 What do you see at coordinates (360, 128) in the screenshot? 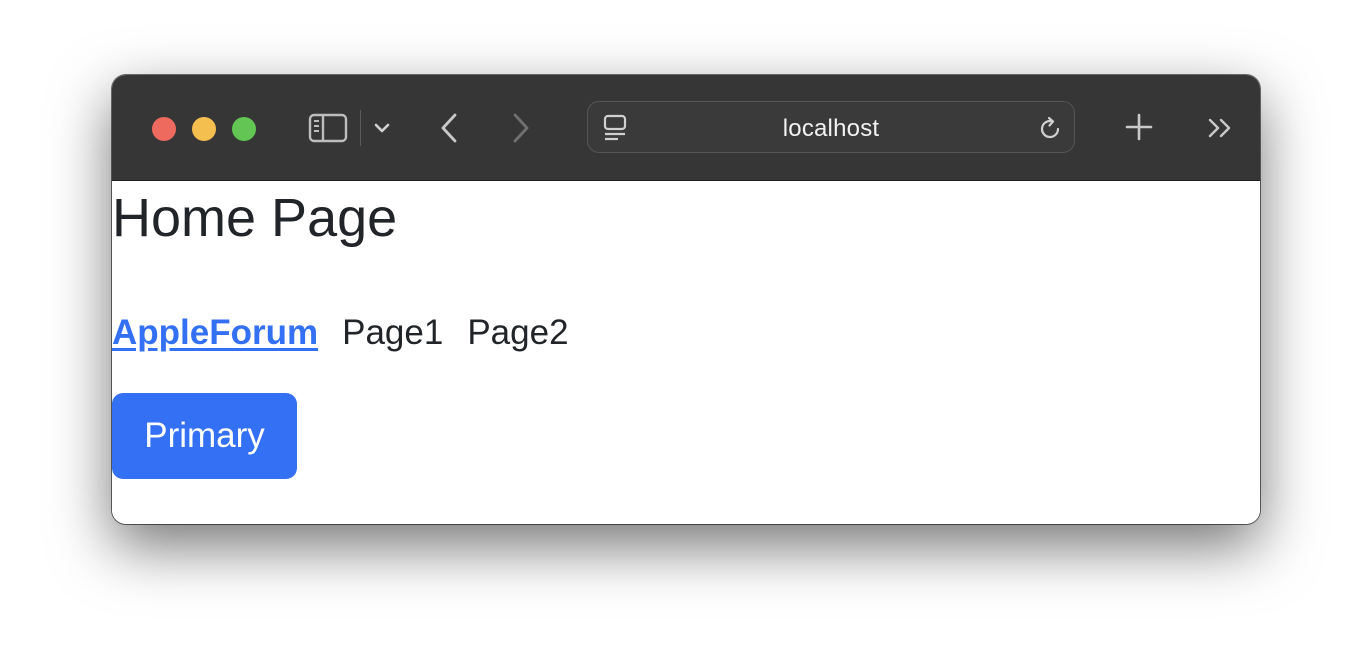
I see `toolbar-divider` at bounding box center [360, 128].